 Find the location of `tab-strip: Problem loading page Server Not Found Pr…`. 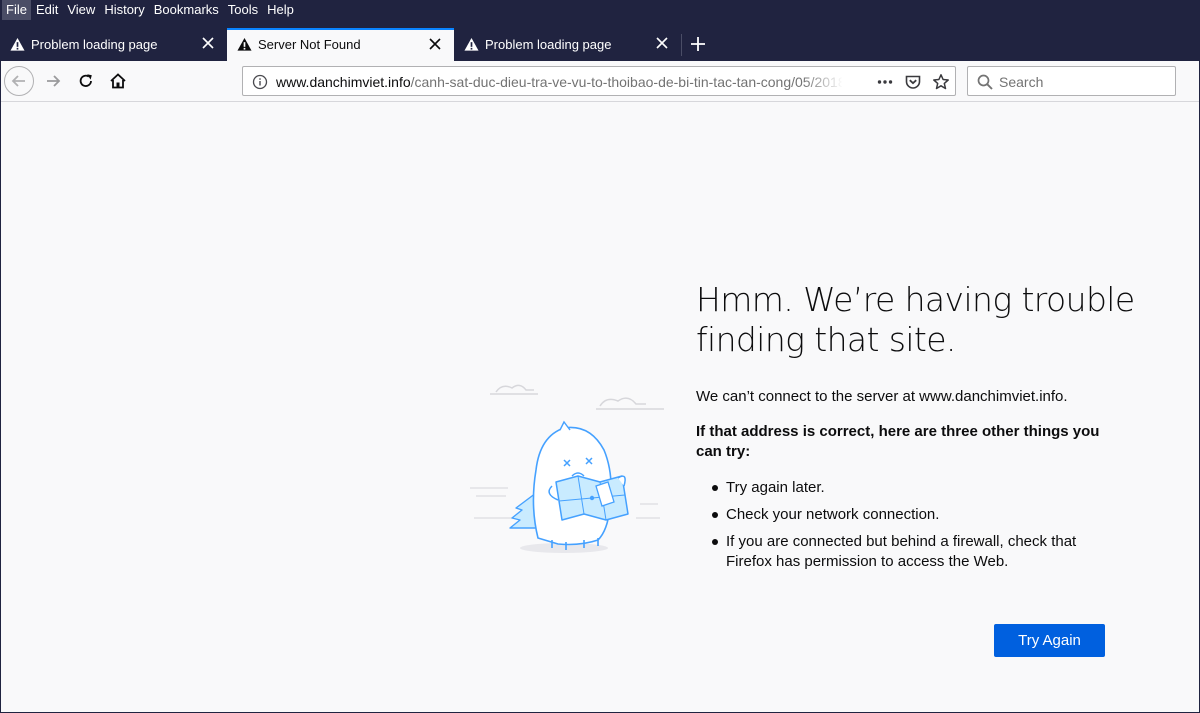

tab-strip: Problem loading page Server Not Found Pr… is located at coordinates (600, 44).